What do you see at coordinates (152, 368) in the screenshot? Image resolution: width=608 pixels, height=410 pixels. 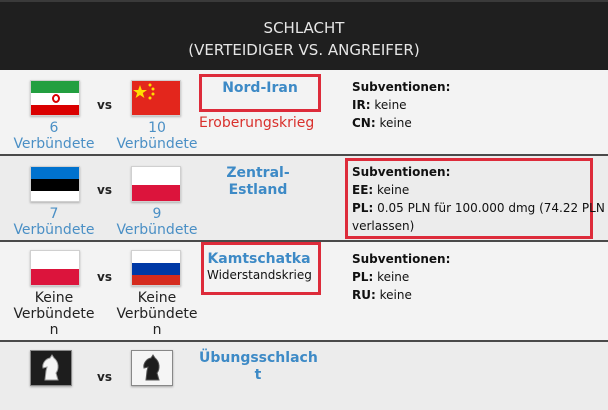 I see `chess-knight-black-icon` at bounding box center [152, 368].